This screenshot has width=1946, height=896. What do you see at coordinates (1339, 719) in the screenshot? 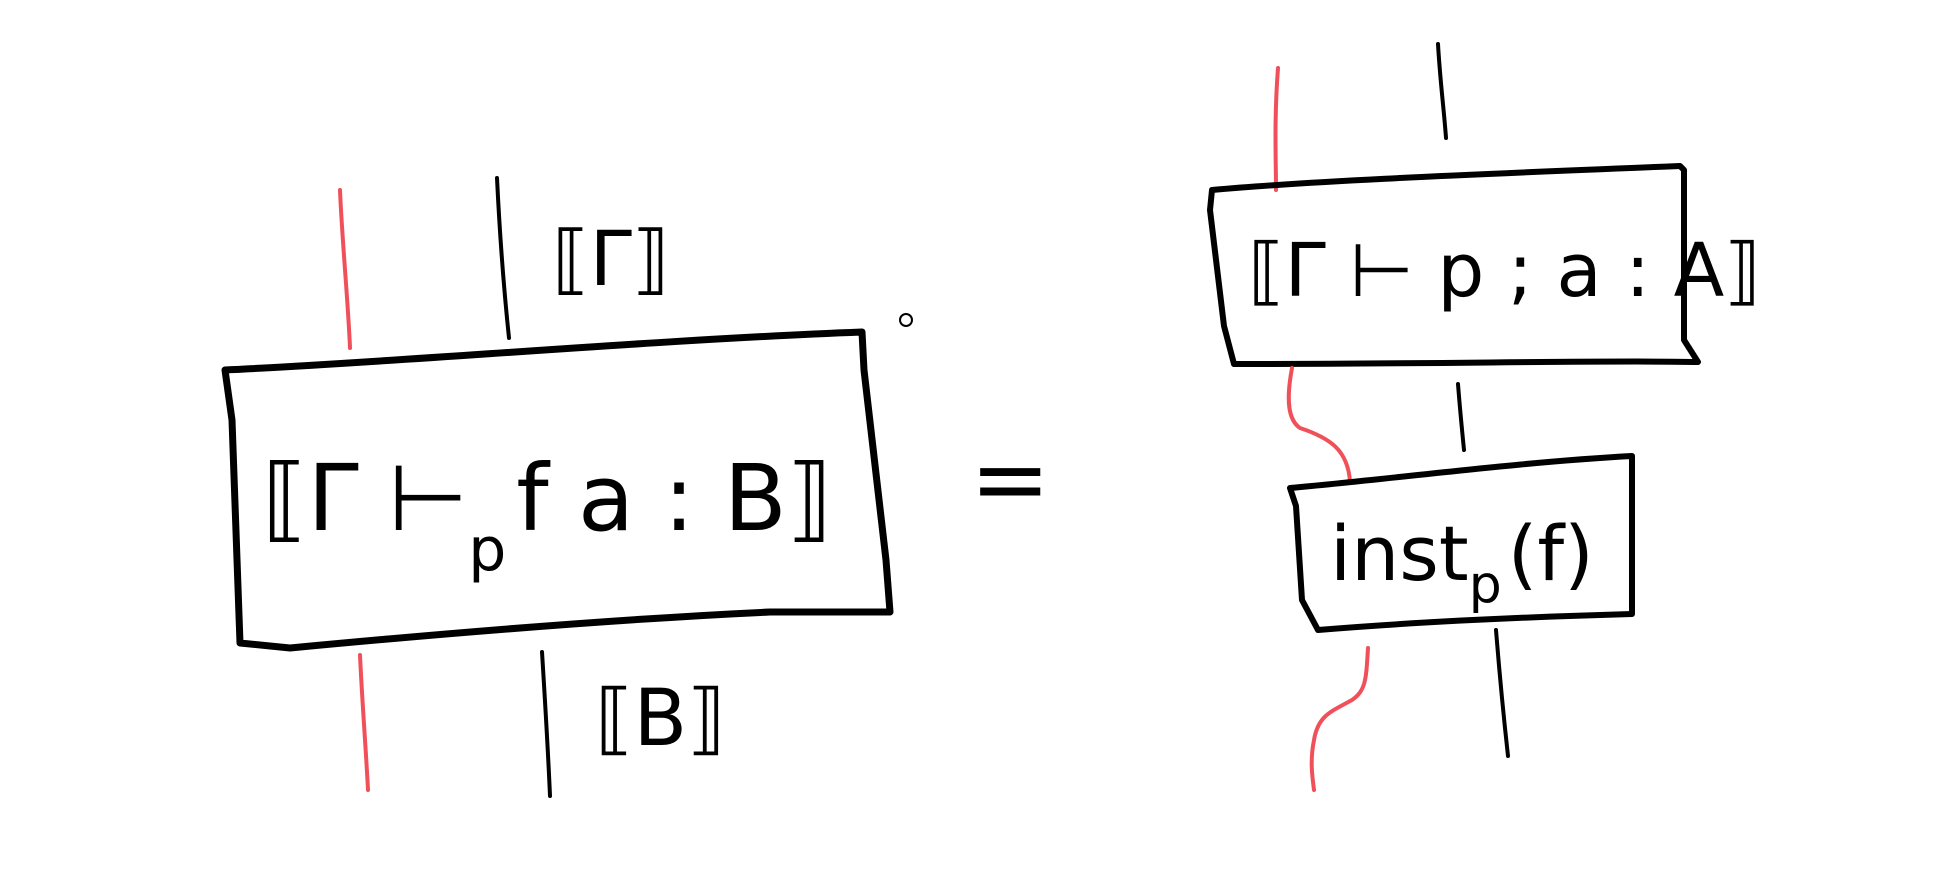
I see `right-red-wire-bottom` at bounding box center [1339, 719].